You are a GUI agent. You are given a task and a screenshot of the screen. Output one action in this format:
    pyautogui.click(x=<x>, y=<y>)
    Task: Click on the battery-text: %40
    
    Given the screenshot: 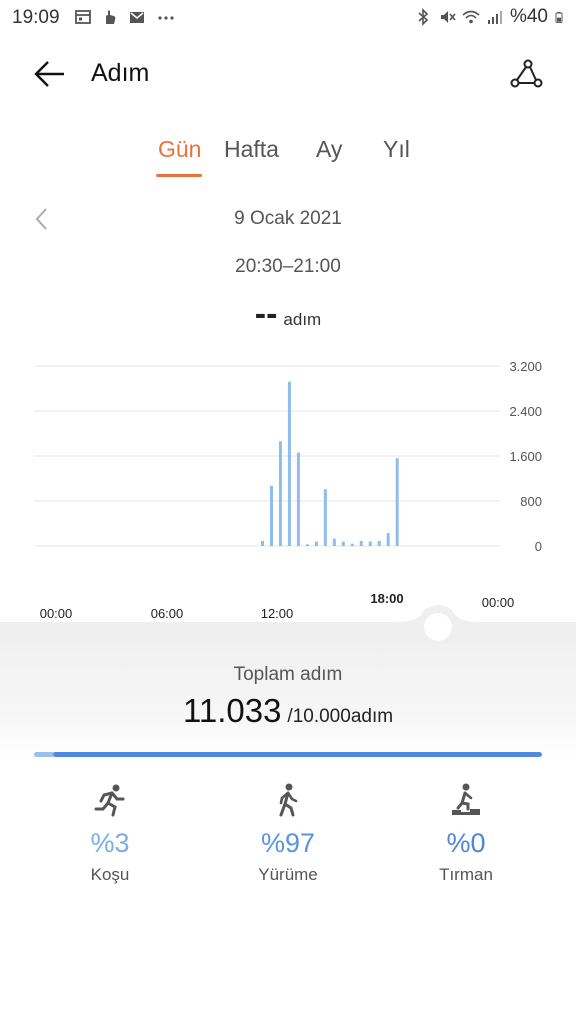 What is the action you would take?
    pyautogui.click(x=528, y=16)
    